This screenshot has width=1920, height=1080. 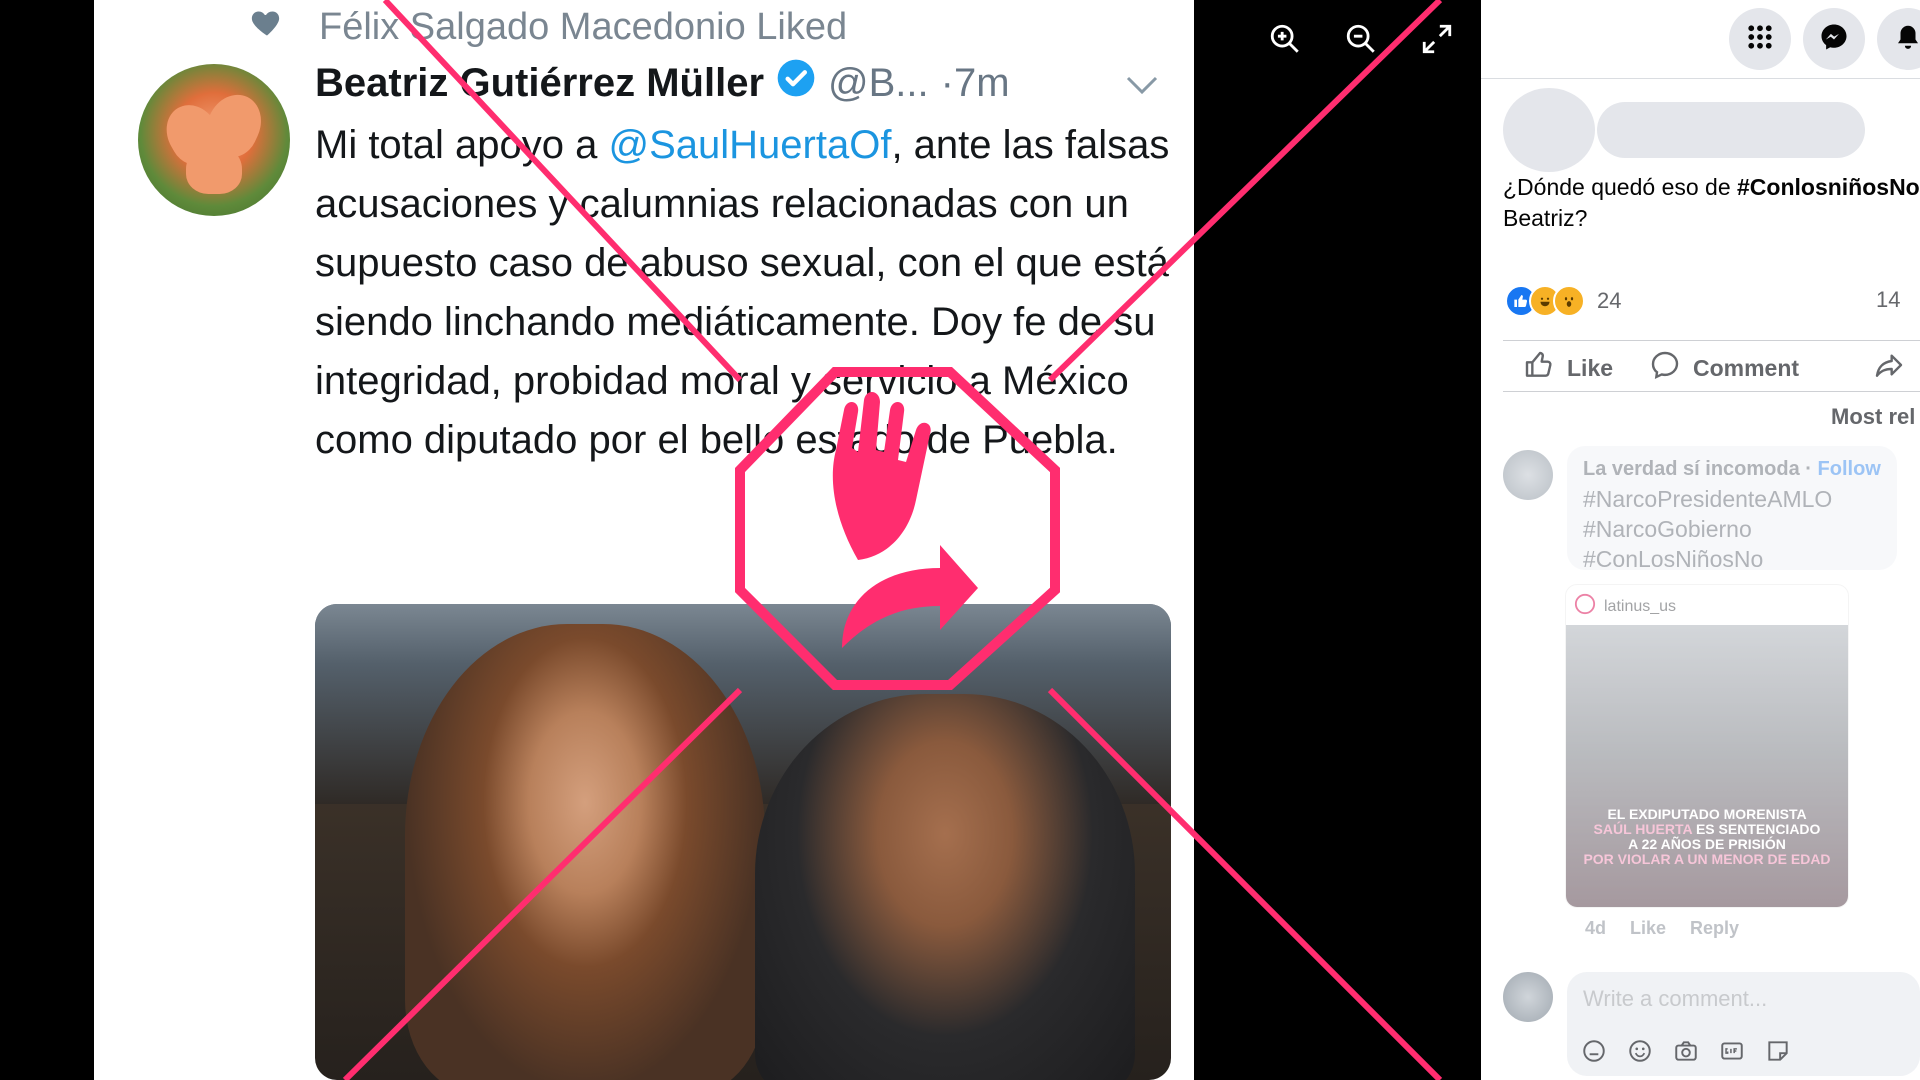 What do you see at coordinates (1643, 829) in the screenshot?
I see `headline-name: SAÚL HUERTA` at bounding box center [1643, 829].